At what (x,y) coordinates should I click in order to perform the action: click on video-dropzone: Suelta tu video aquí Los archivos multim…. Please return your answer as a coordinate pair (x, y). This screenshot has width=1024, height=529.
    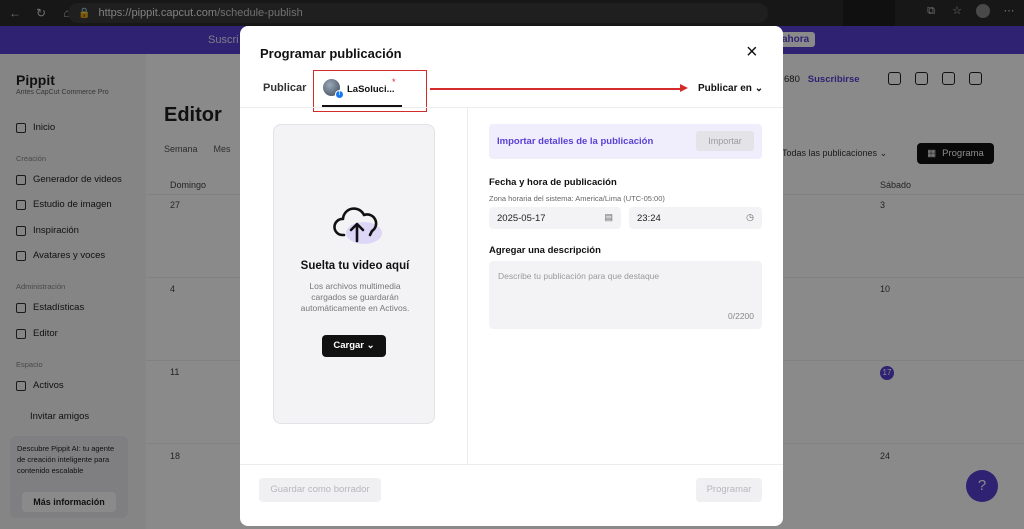
    Looking at the image, I should click on (354, 274).